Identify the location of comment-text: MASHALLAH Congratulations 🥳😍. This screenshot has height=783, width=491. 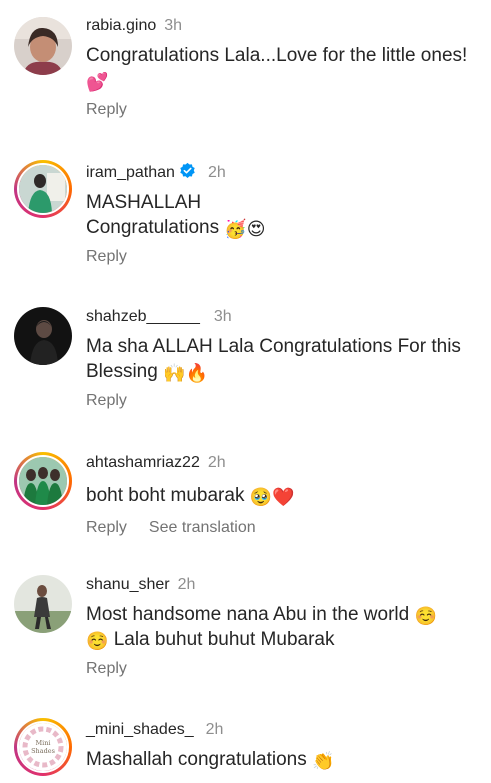
(284, 215).